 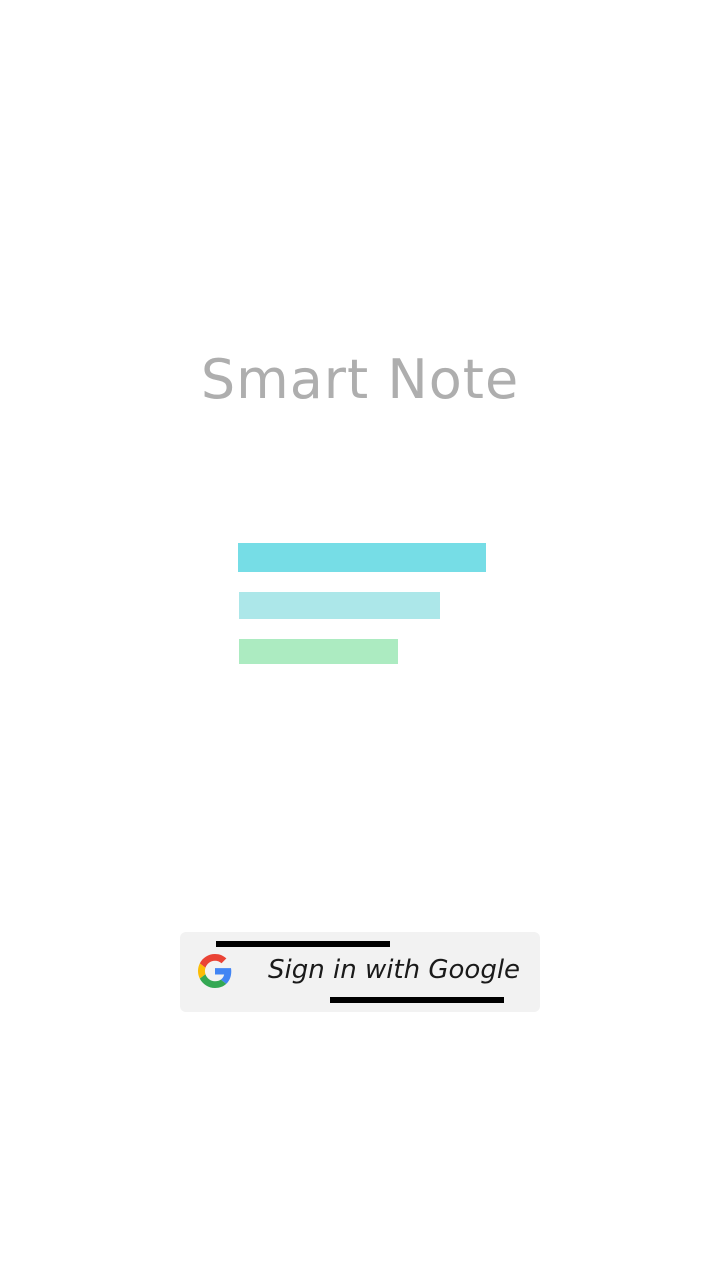 I want to click on google-icon, so click(x=215, y=971).